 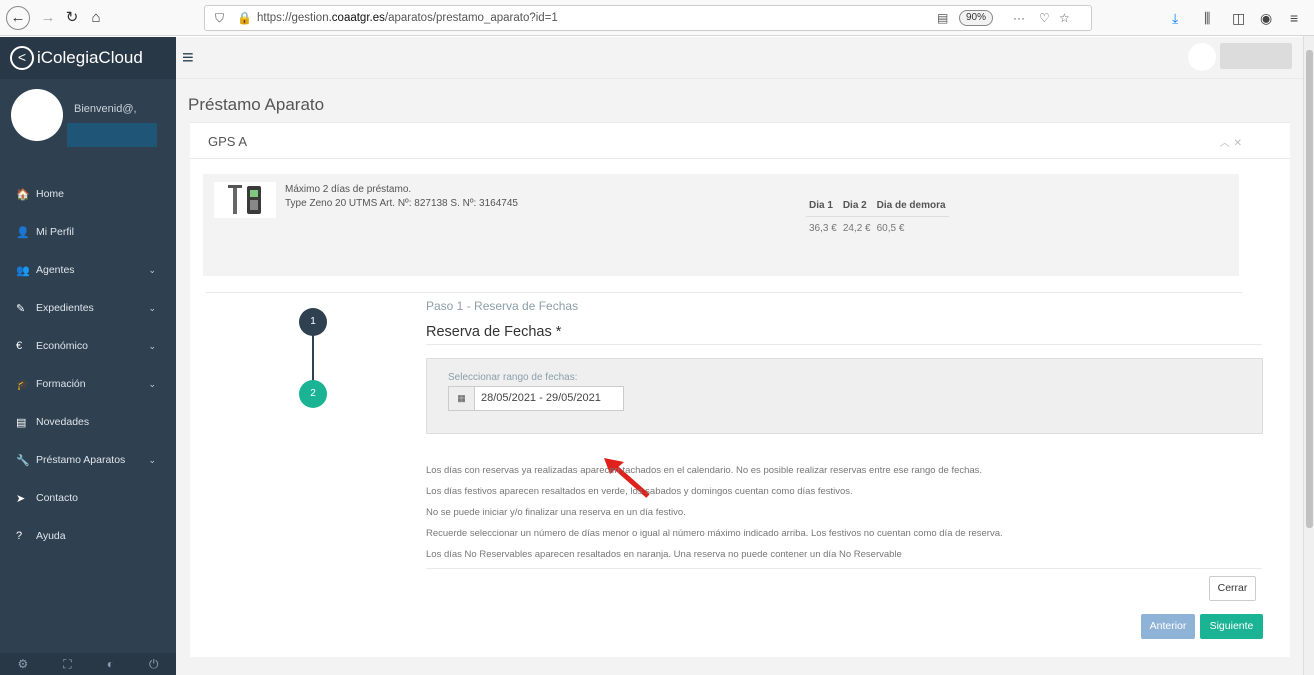 What do you see at coordinates (23, 270) in the screenshot?
I see `users-icon: 👥` at bounding box center [23, 270].